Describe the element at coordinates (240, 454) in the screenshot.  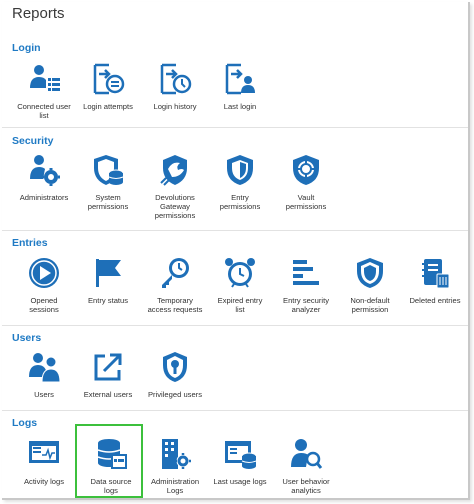
I see `window-database-icon` at that location.